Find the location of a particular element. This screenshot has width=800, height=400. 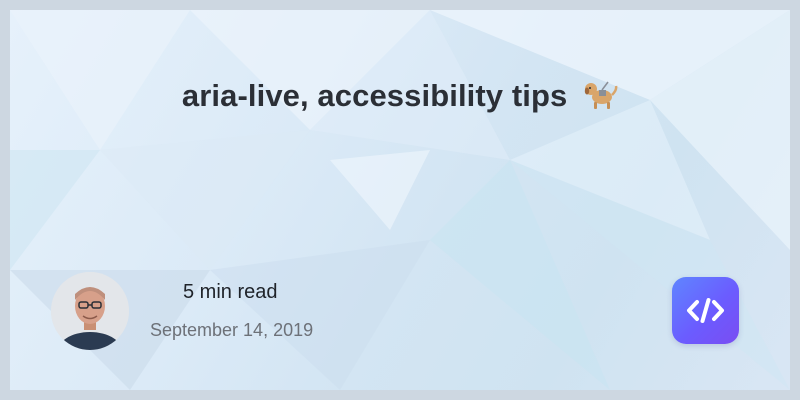

read-time: 5 min read is located at coordinates (230, 292).